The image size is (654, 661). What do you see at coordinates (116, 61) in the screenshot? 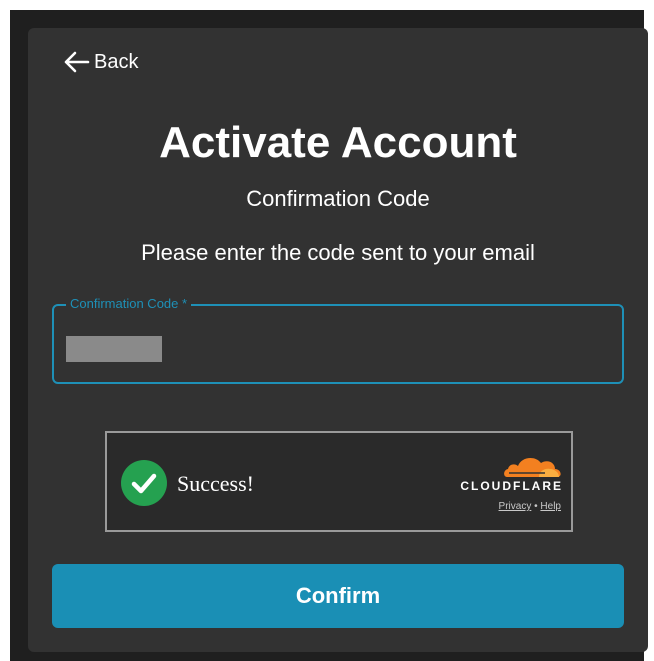
I see `back-label: Back` at bounding box center [116, 61].